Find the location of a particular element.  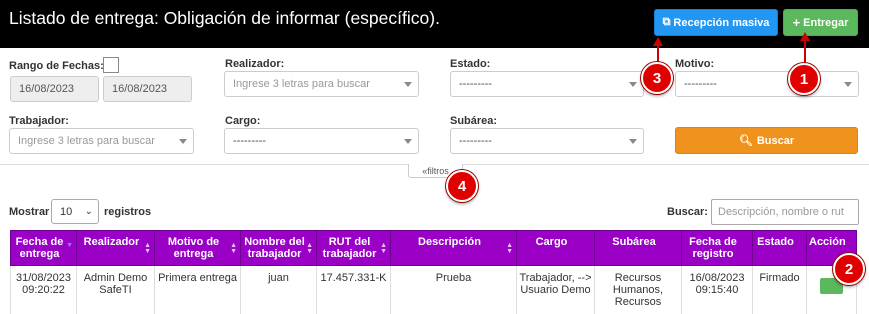

buscar-button: 🔍︎ Buscar is located at coordinates (766, 140).